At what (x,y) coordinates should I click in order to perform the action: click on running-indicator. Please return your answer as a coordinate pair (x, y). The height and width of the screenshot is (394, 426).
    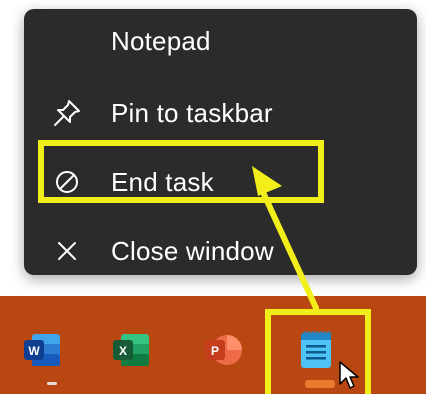
    Looking at the image, I should click on (52, 383).